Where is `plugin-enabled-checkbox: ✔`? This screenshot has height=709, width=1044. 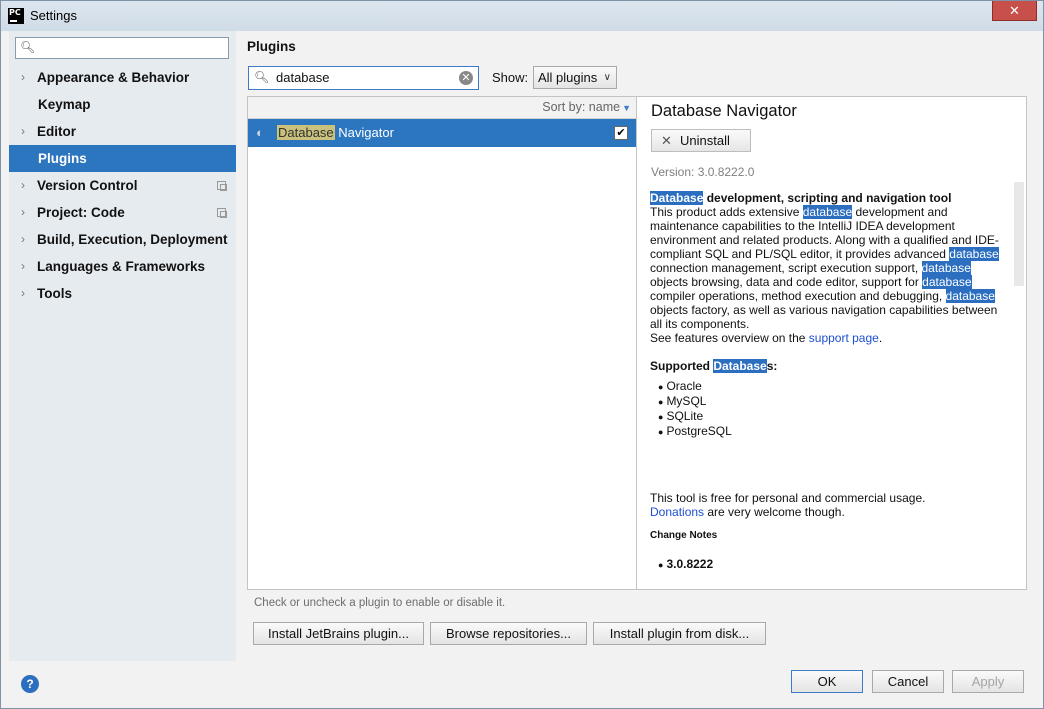
plugin-enabled-checkbox: ✔ is located at coordinates (621, 133).